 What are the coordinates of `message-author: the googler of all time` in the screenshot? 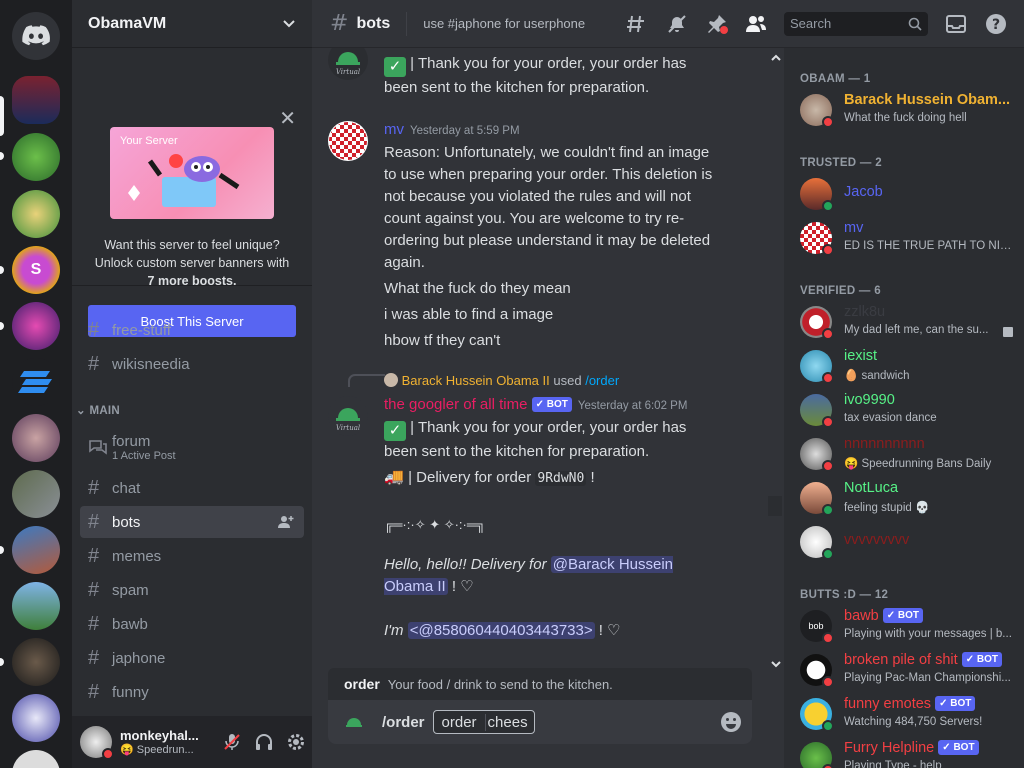 It's located at (455, 404).